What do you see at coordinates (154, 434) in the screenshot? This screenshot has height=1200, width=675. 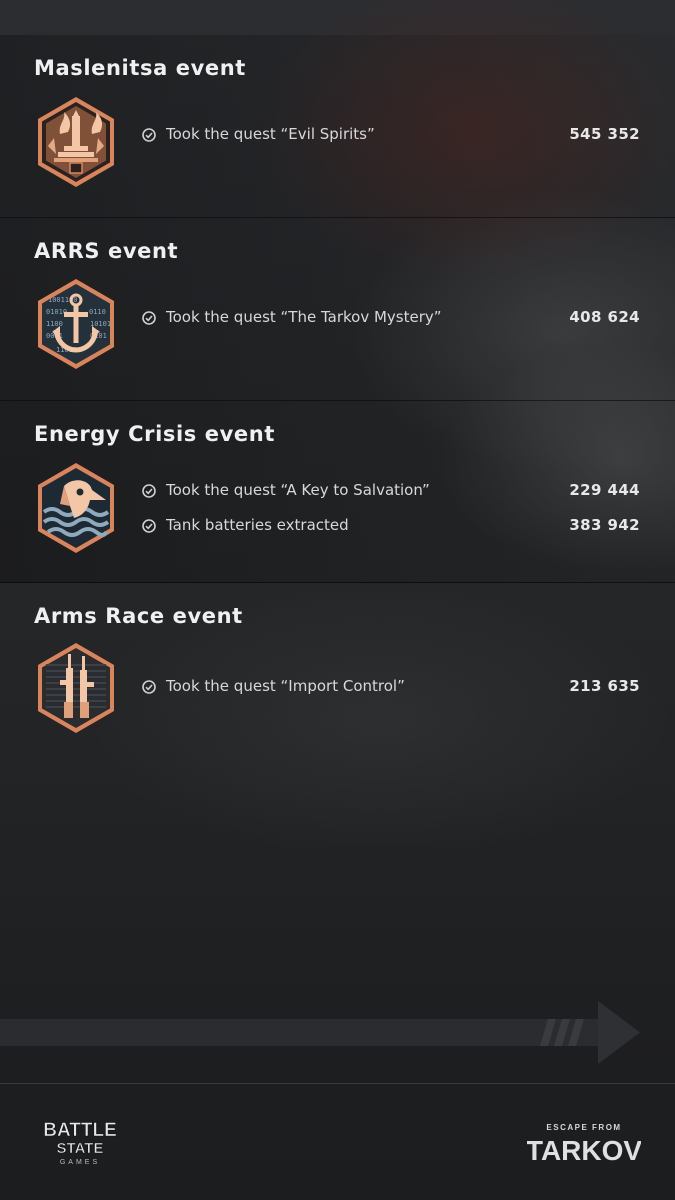 I see `section-title: Energy Crisis event` at bounding box center [154, 434].